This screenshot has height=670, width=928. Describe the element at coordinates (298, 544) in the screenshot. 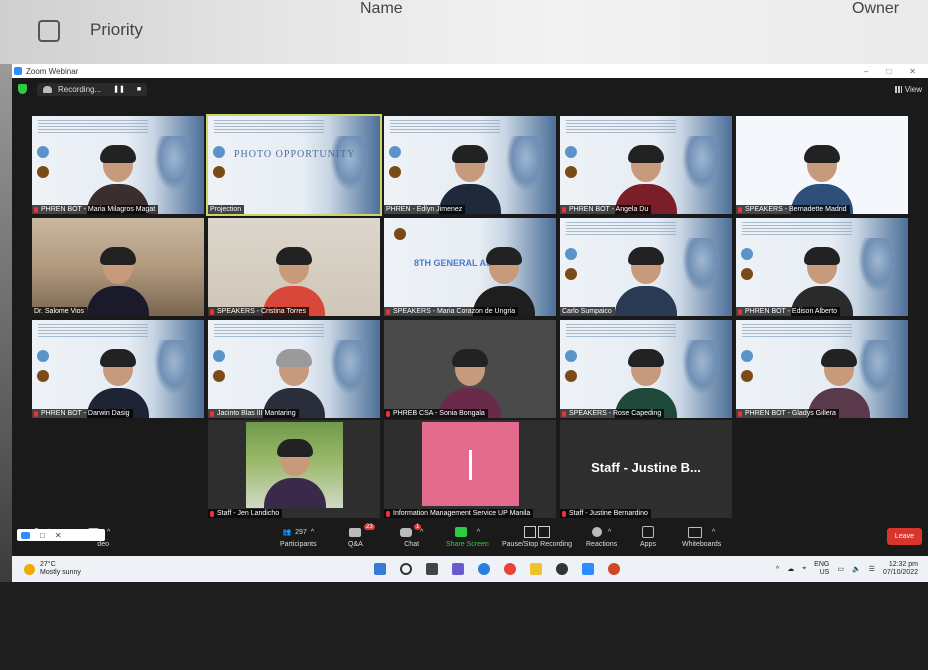

I see `participants-label: Participants` at that location.